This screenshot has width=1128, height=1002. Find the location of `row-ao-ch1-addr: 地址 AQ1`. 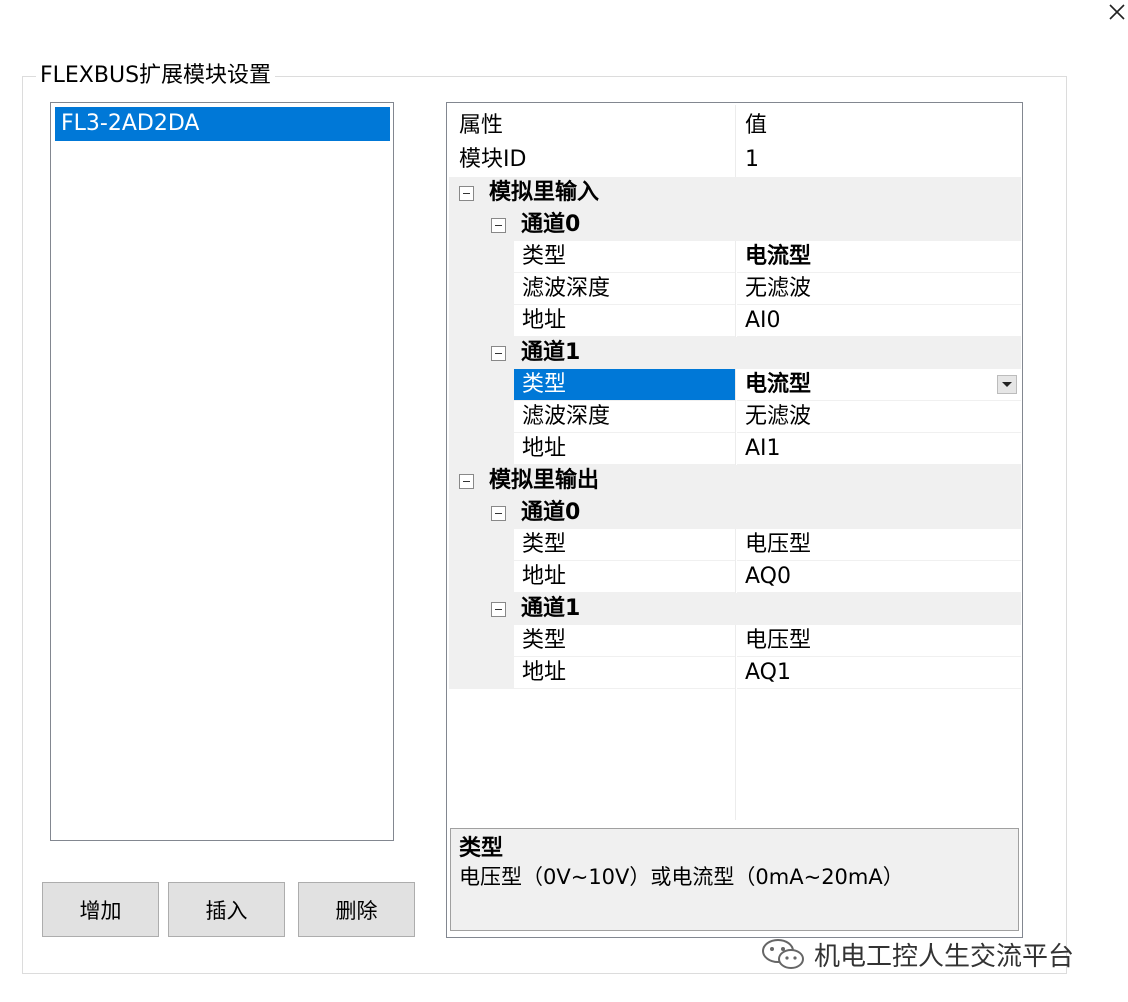

row-ao-ch1-addr: 地址 AQ1 is located at coordinates (735, 673).